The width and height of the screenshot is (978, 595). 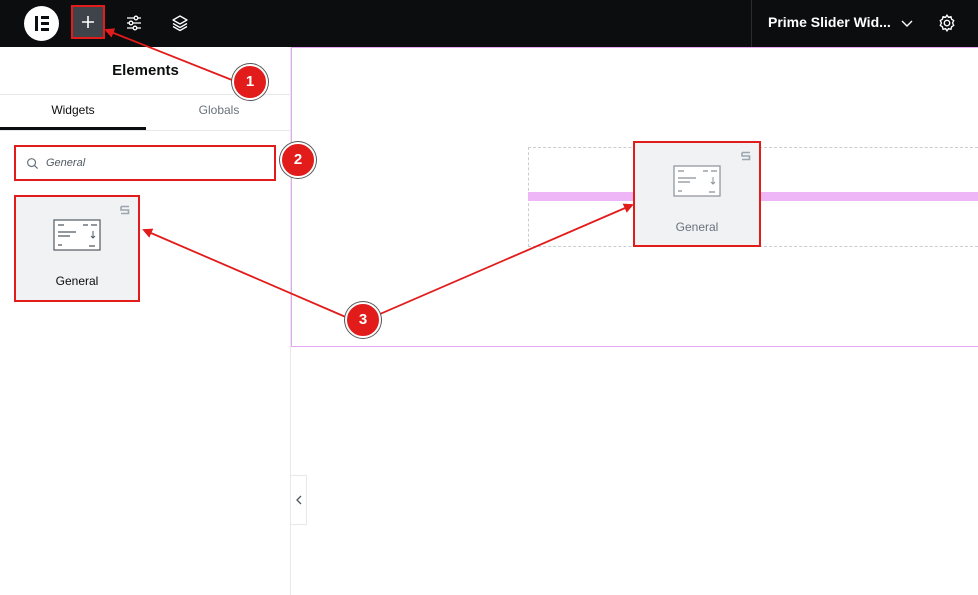 What do you see at coordinates (947, 23) in the screenshot?
I see `gear-icon` at bounding box center [947, 23].